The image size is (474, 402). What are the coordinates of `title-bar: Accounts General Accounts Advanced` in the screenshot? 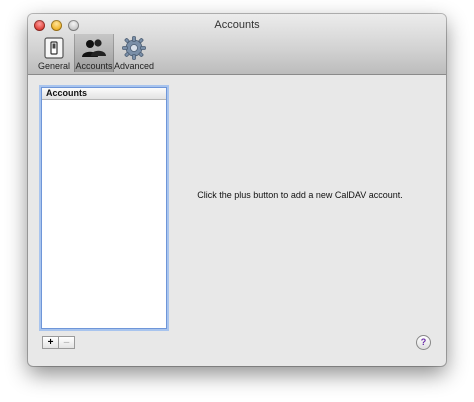 It's located at (237, 44).